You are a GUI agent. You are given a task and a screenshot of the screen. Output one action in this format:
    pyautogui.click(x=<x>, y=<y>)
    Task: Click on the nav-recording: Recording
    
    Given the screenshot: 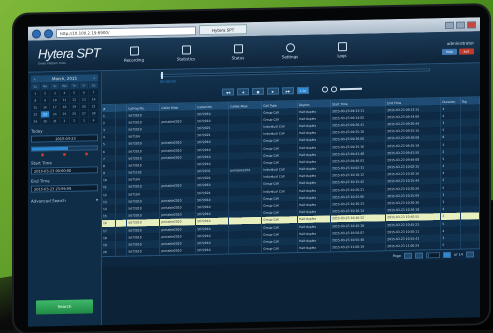 What is the action you would take?
    pyautogui.click(x=134, y=53)
    